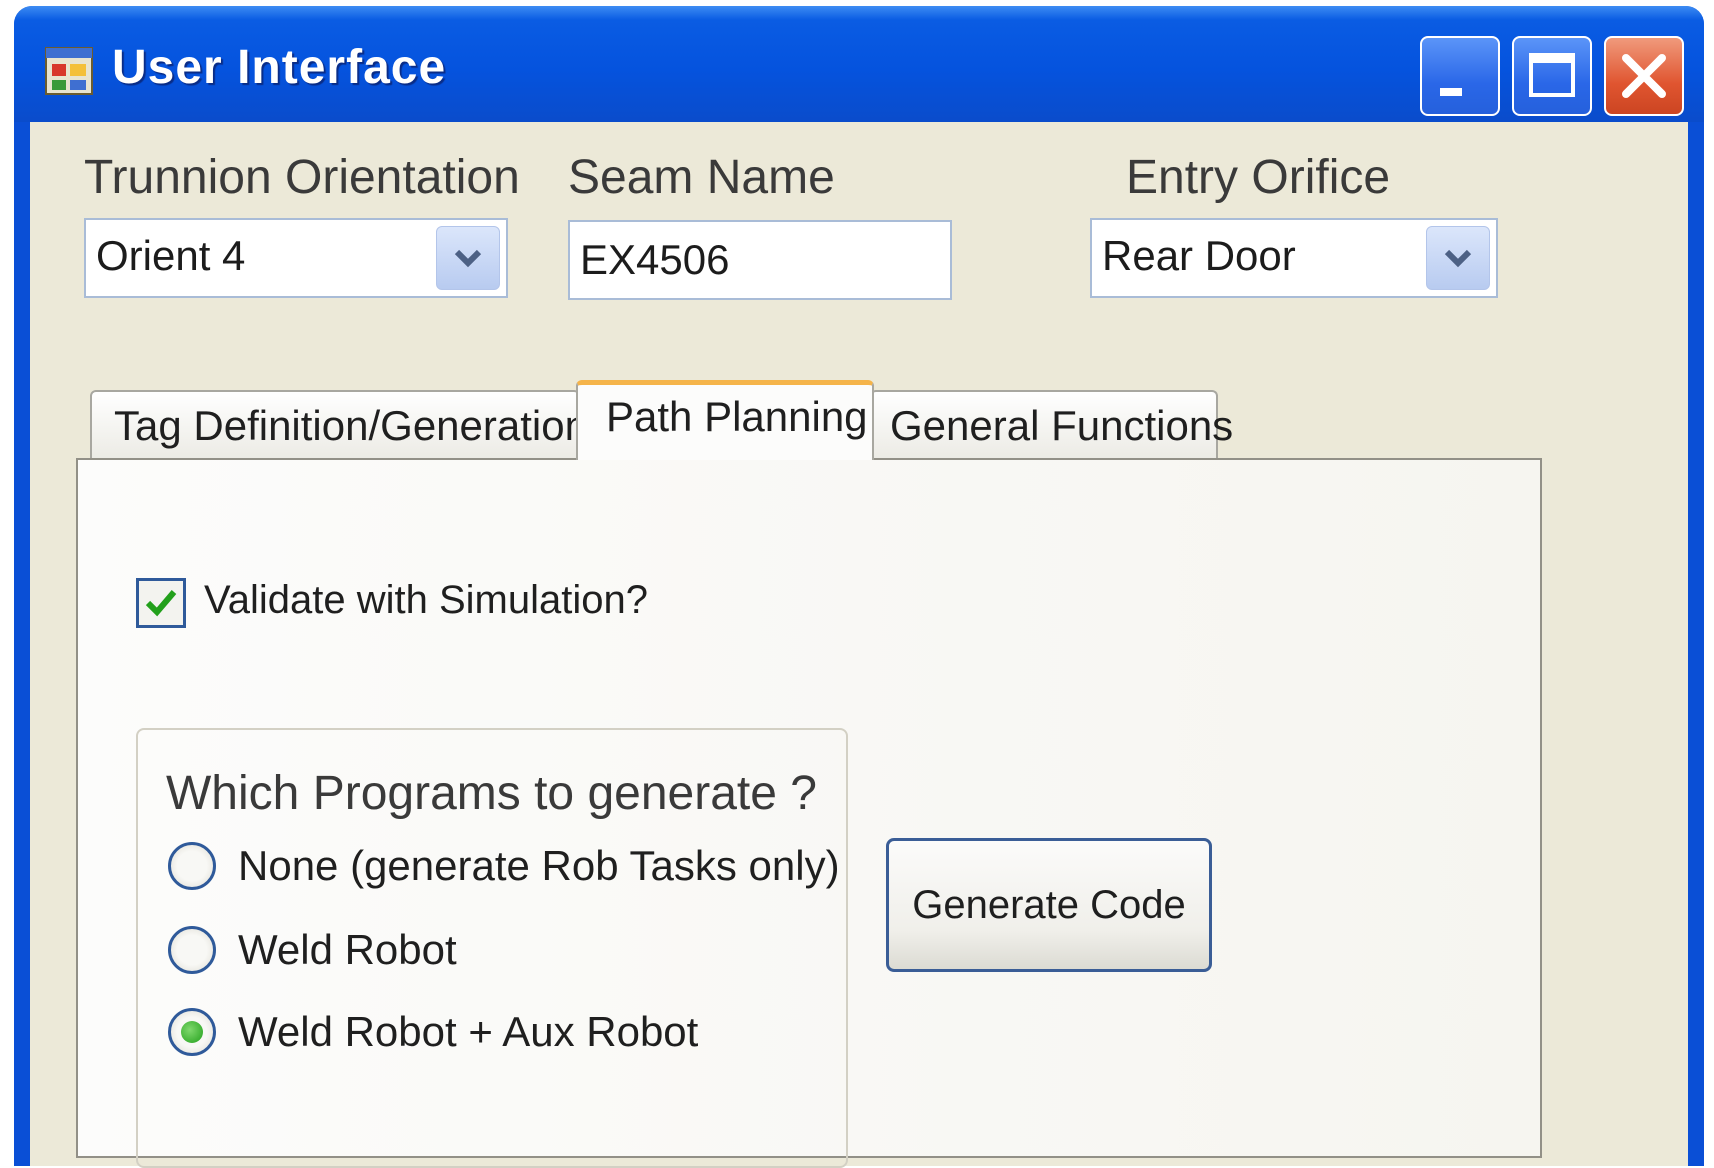 The height and width of the screenshot is (1168, 1714). What do you see at coordinates (302, 177) in the screenshot?
I see `trunnion-orientation-label: Trunnion Orientation` at bounding box center [302, 177].